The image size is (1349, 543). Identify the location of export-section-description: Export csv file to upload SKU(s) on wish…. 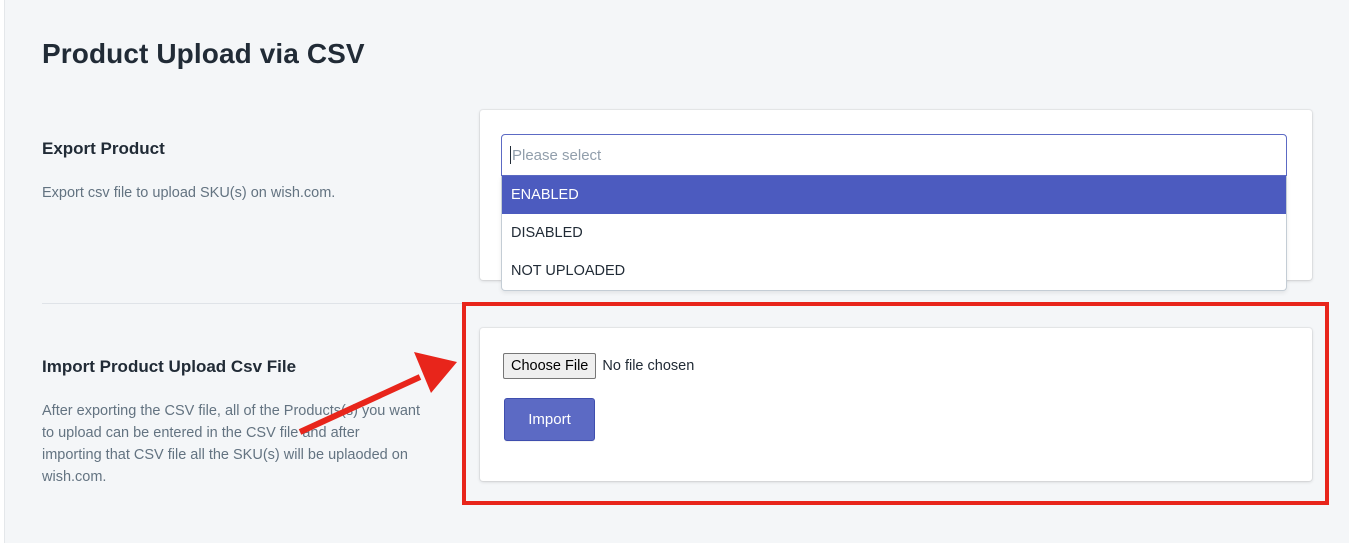
(189, 193).